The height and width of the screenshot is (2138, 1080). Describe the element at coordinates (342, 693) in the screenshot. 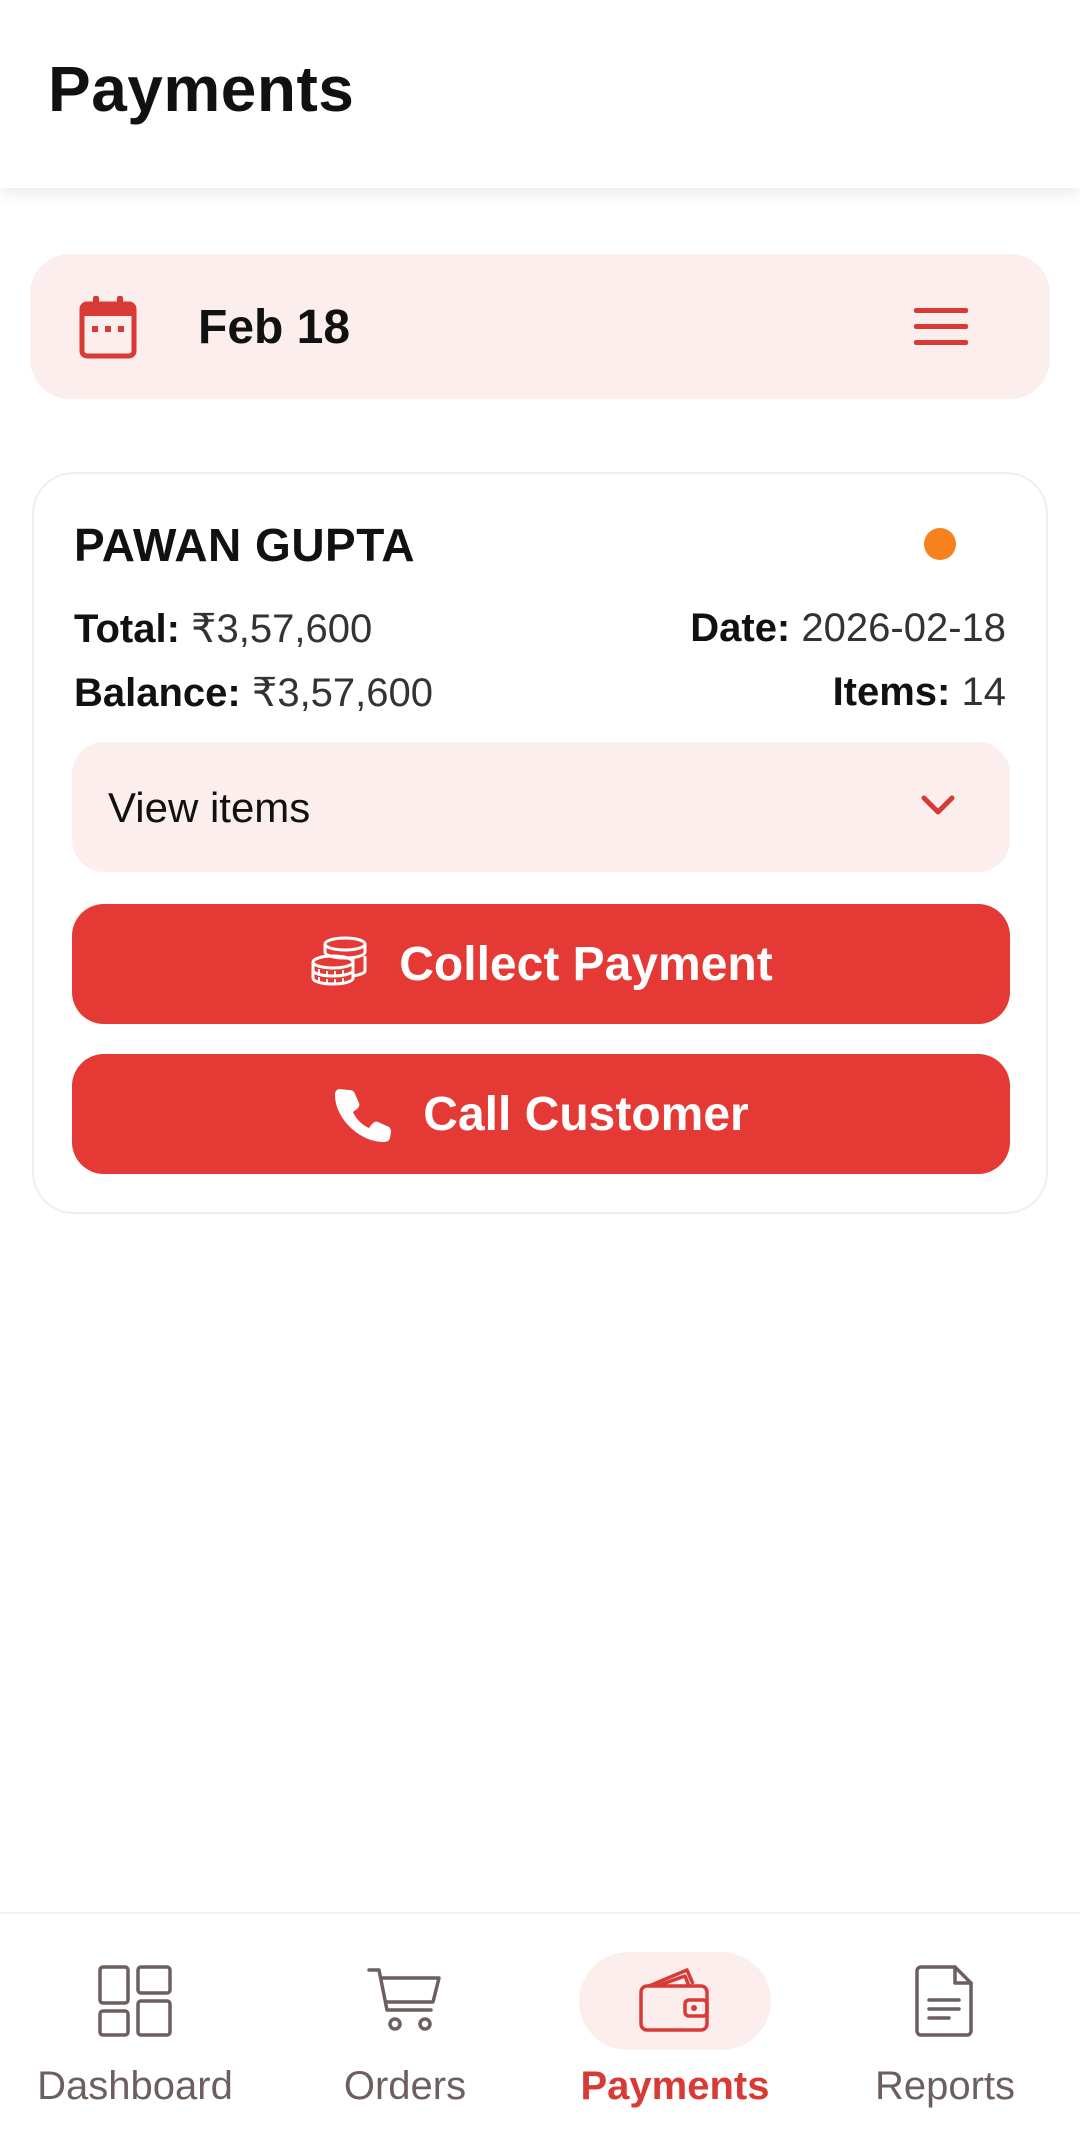

I see `balance-value: ₹3,57,600` at that location.